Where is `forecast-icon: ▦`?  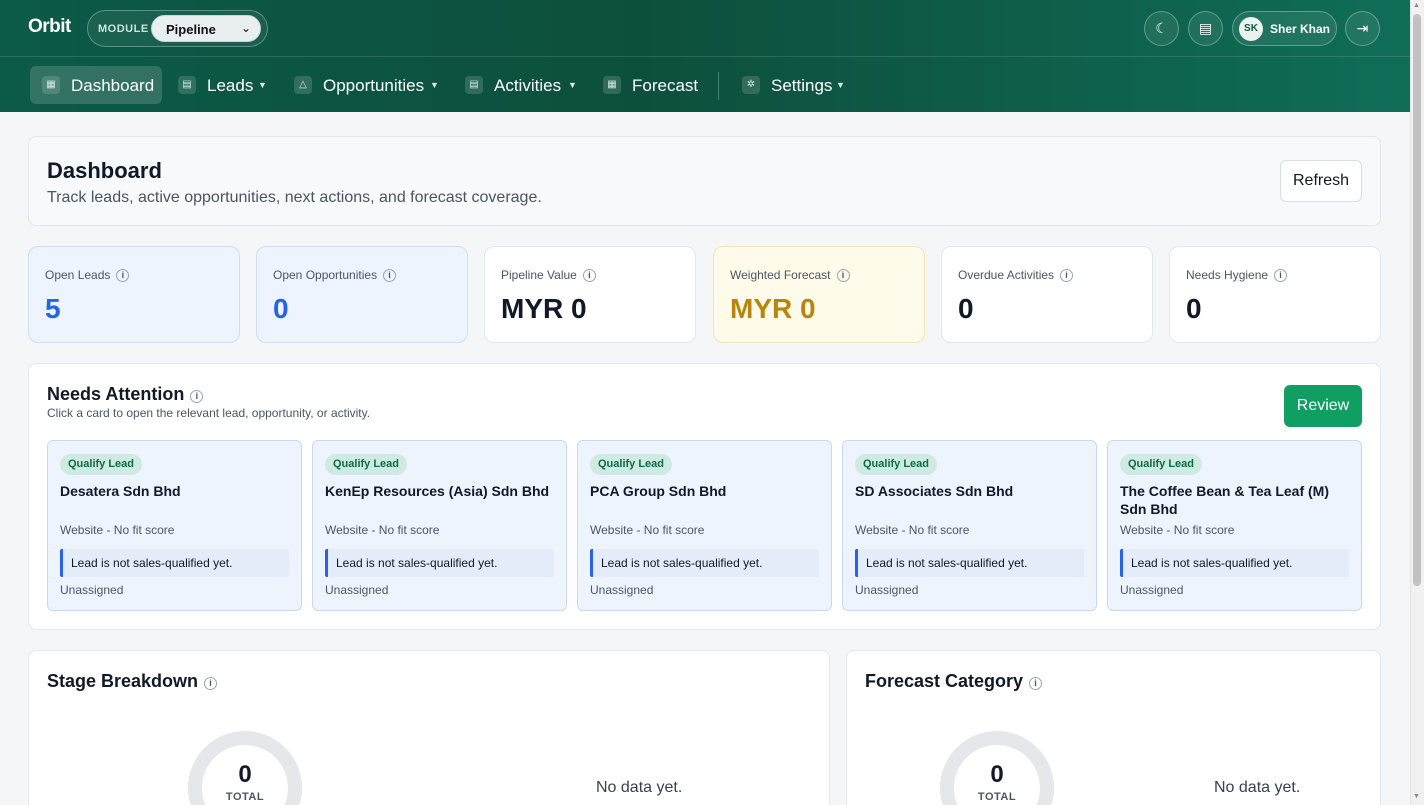 forecast-icon: ▦ is located at coordinates (612, 85).